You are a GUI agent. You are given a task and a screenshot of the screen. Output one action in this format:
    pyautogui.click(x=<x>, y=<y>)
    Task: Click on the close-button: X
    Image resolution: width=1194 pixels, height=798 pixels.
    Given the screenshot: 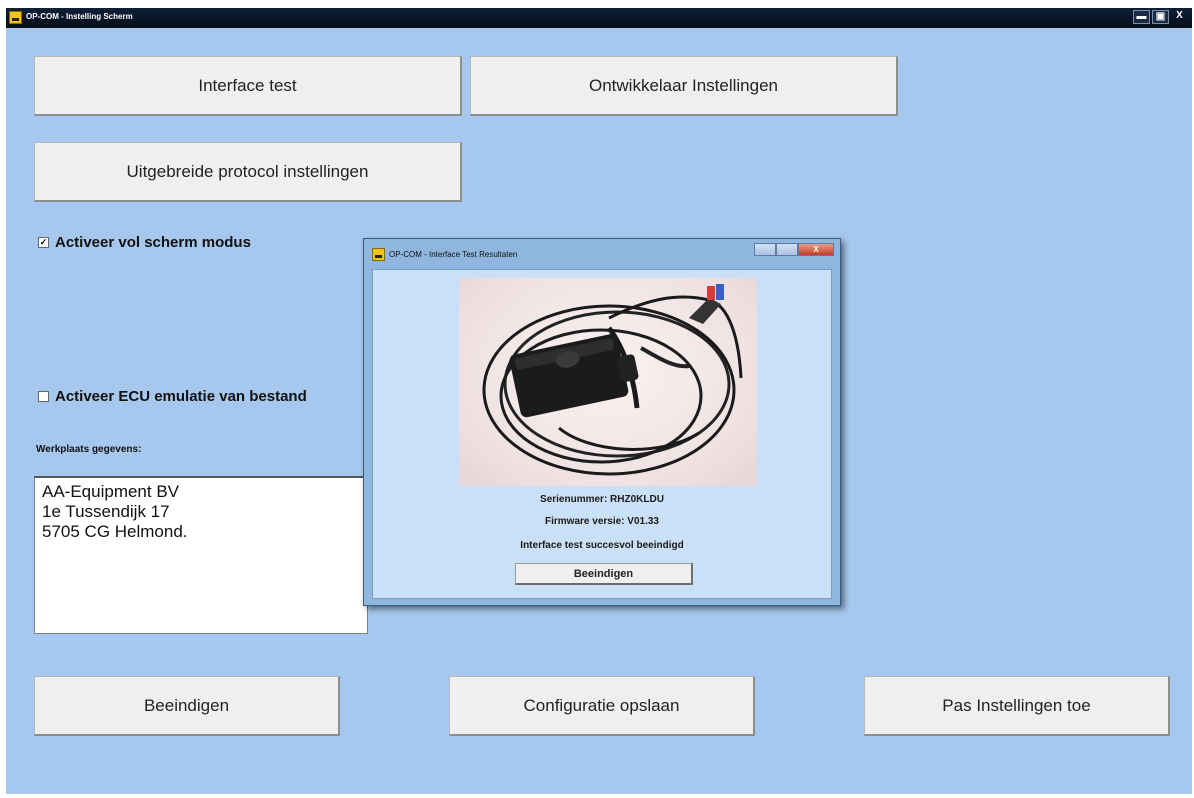 What is the action you would take?
    pyautogui.click(x=1179, y=17)
    